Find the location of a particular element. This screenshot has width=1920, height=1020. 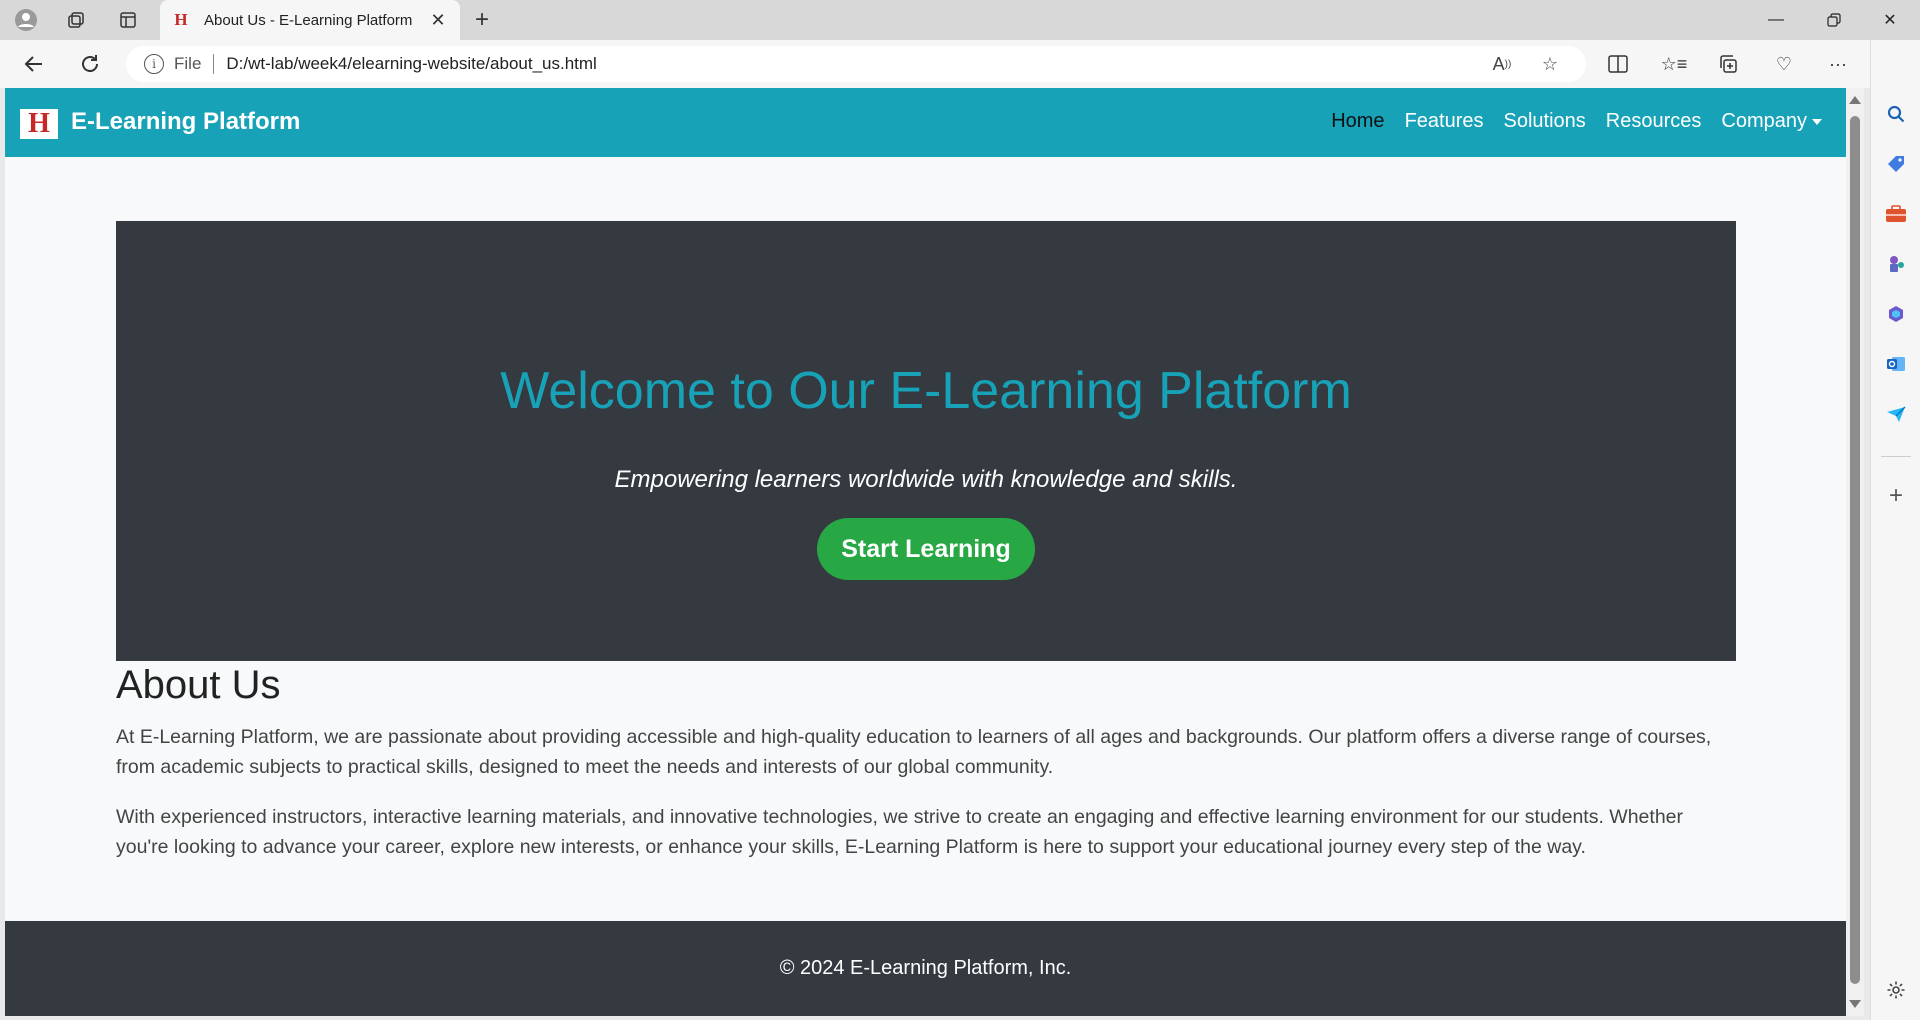

tab-title: About Us - E-Learning Platform is located at coordinates (308, 20).